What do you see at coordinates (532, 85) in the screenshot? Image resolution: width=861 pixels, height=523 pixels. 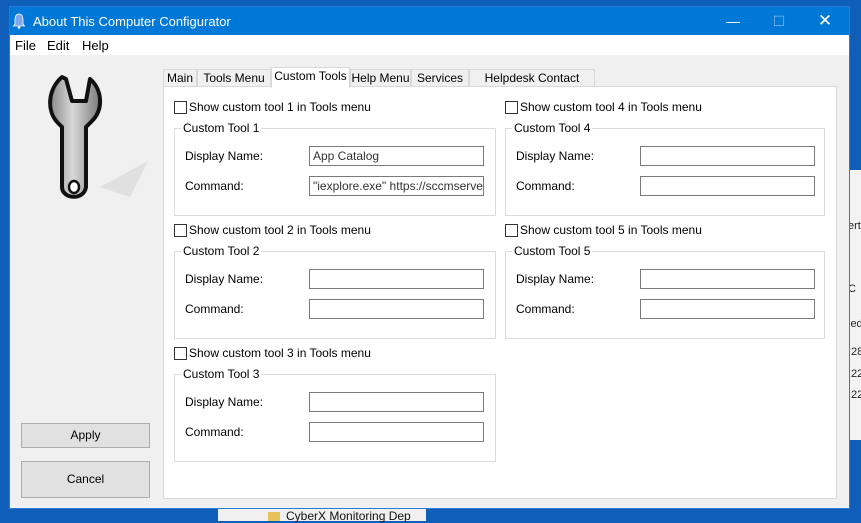 I see `tab-helpdesk-contact-form: Helpdesk Contact Form` at bounding box center [532, 85].